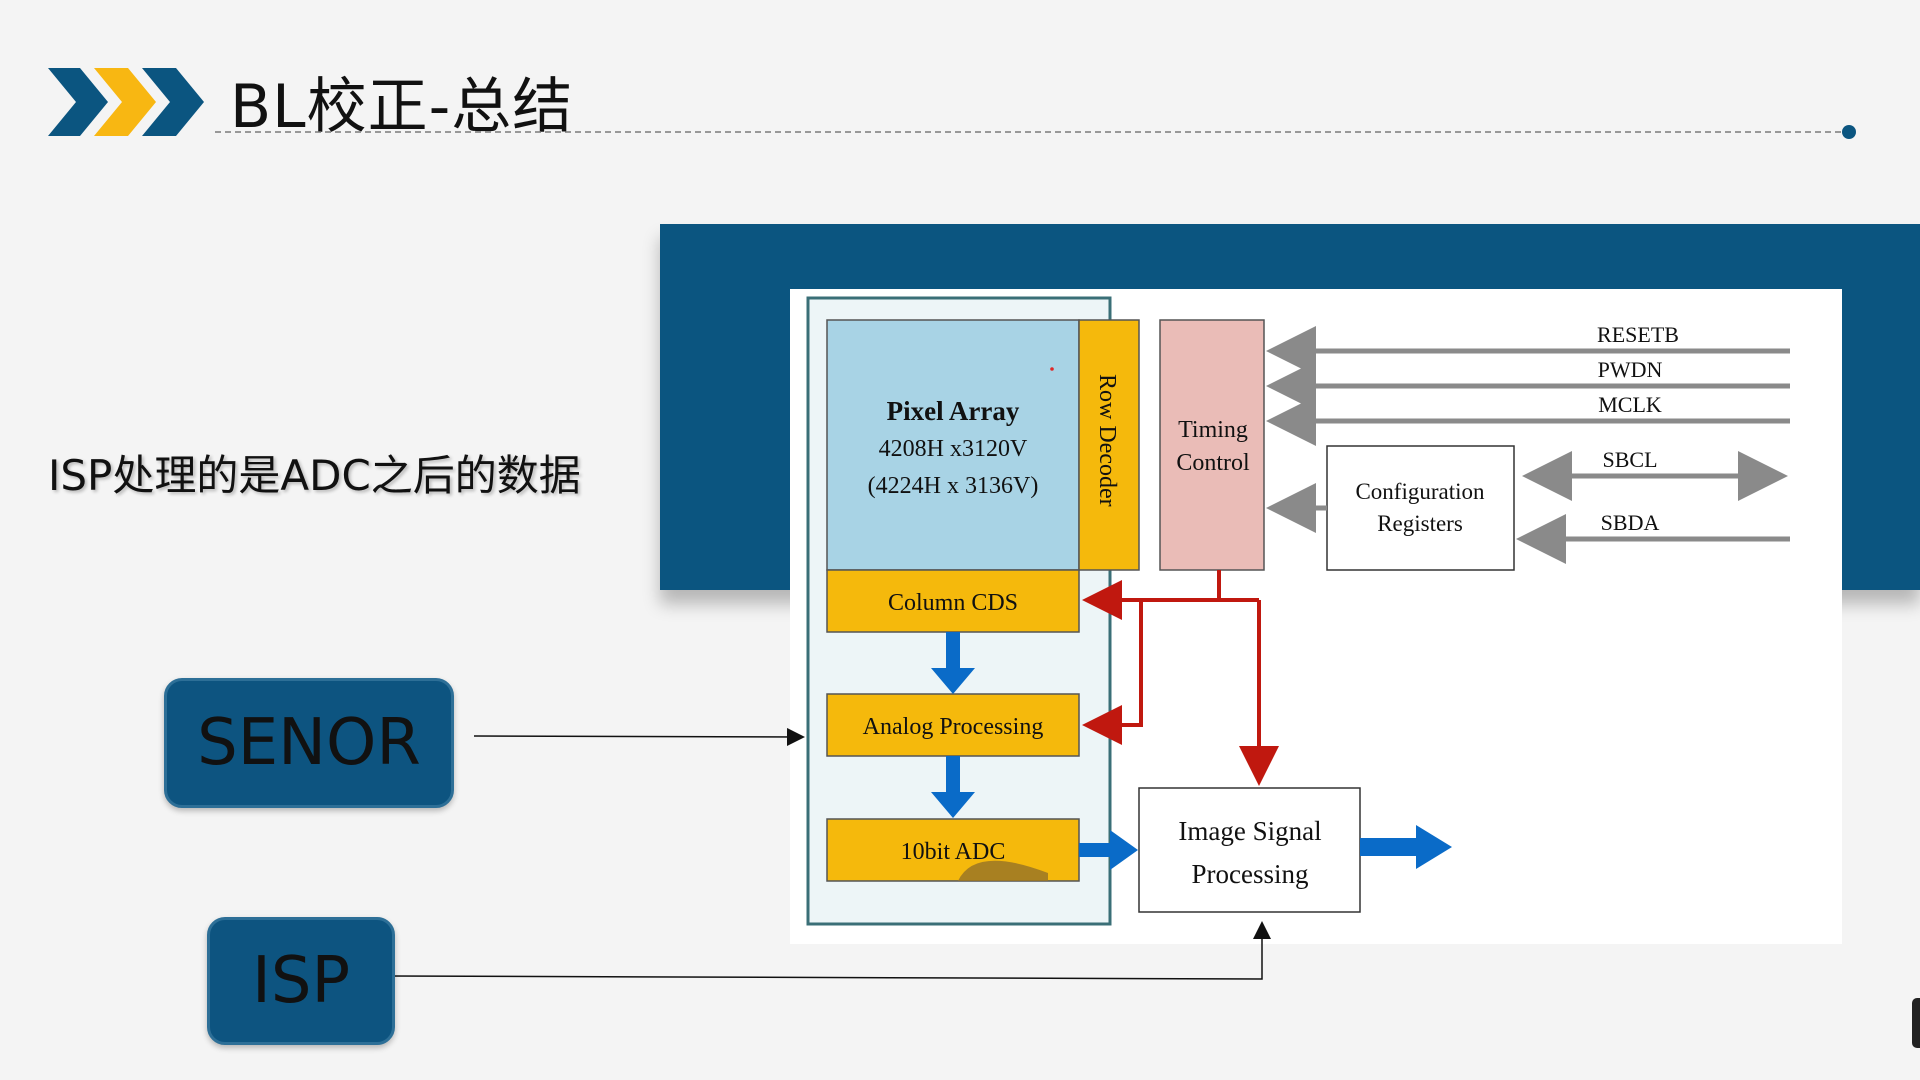  What do you see at coordinates (1107, 440) in the screenshot?
I see `row-decoder-label: Row Decoder` at bounding box center [1107, 440].